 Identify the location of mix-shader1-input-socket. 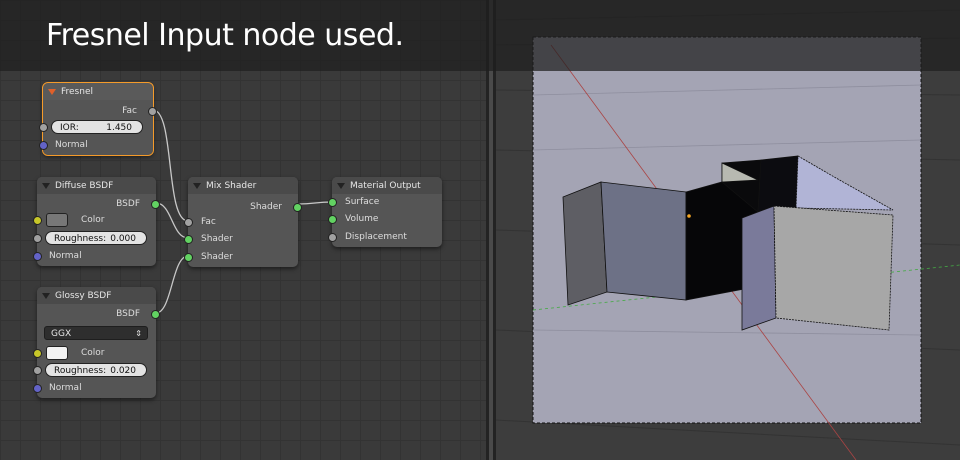
(188, 239).